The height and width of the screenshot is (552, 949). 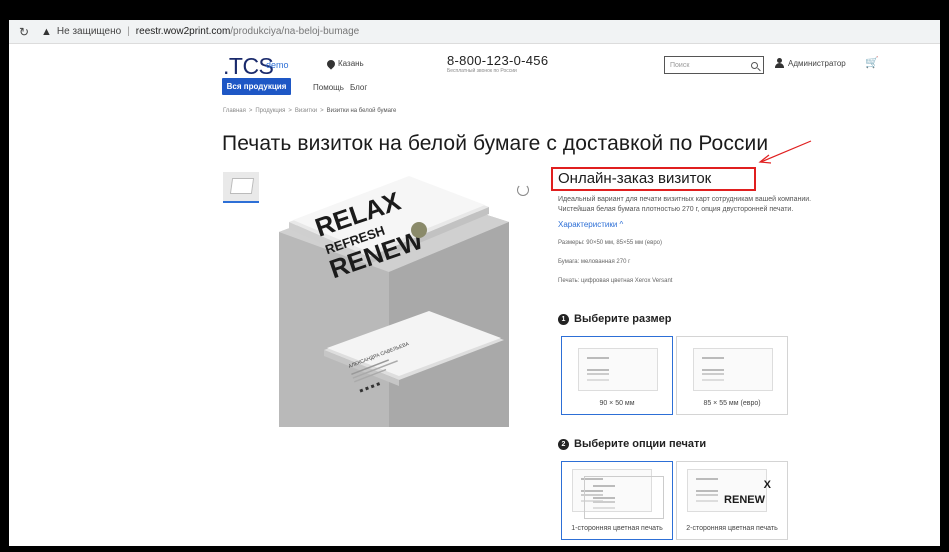 I want to click on card-preview-back, so click(x=624, y=497).